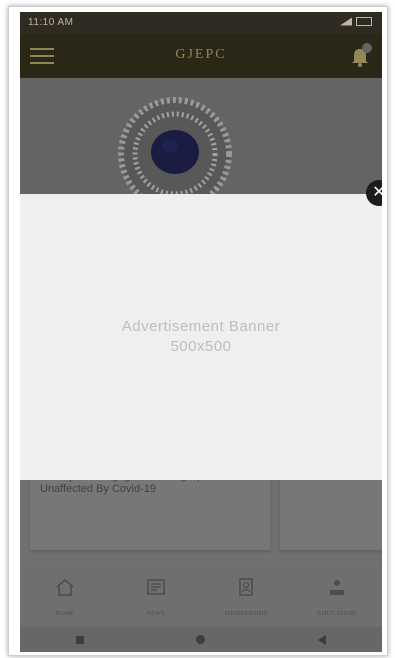 The width and height of the screenshot is (395, 658). What do you see at coordinates (201, 23) in the screenshot?
I see `status-bar: 11:10 AM` at bounding box center [201, 23].